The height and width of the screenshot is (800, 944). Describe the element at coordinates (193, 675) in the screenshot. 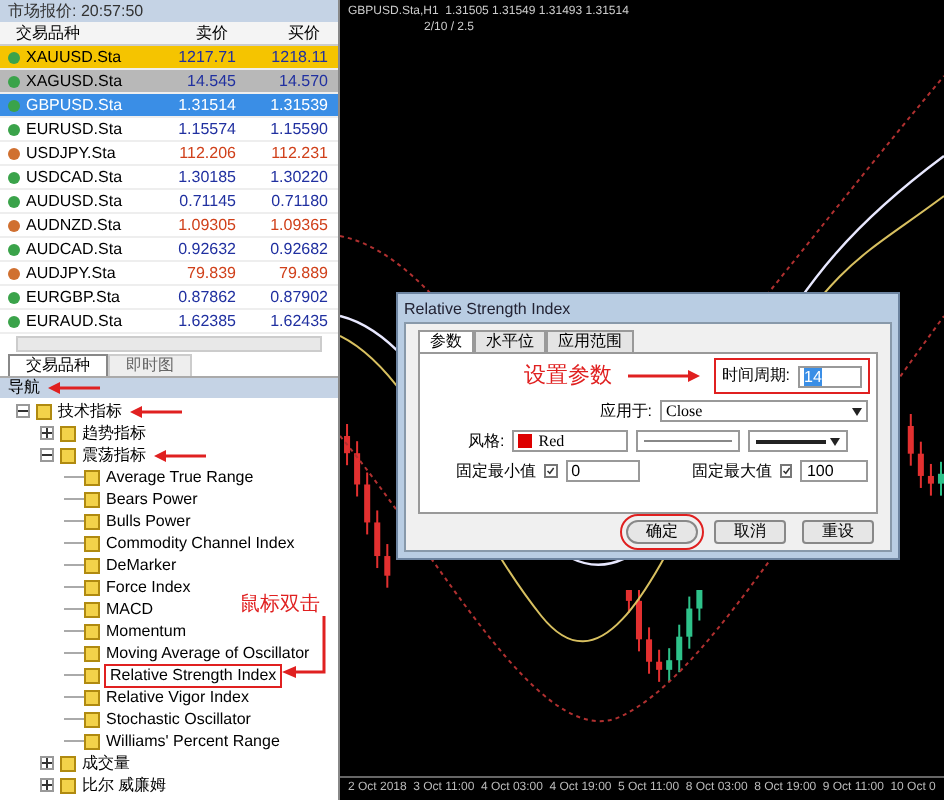

I see `tree-item: Relative Strength Index` at that location.